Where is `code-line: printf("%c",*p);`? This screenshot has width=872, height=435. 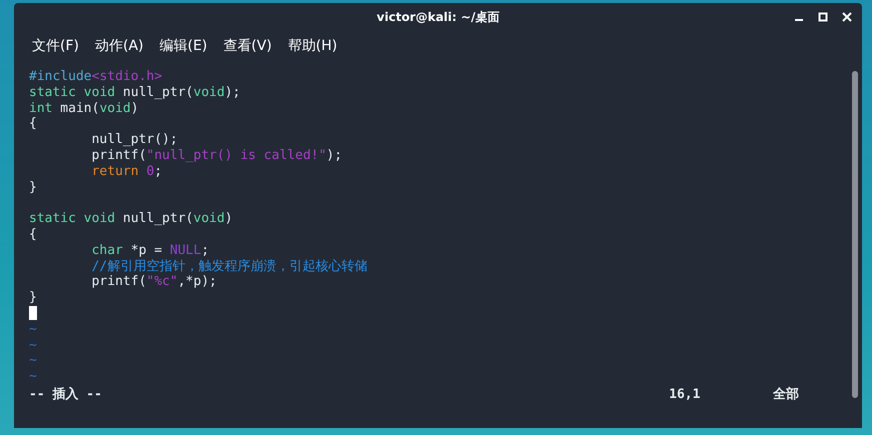
code-line: printf("%c",*p); is located at coordinates (154, 282).